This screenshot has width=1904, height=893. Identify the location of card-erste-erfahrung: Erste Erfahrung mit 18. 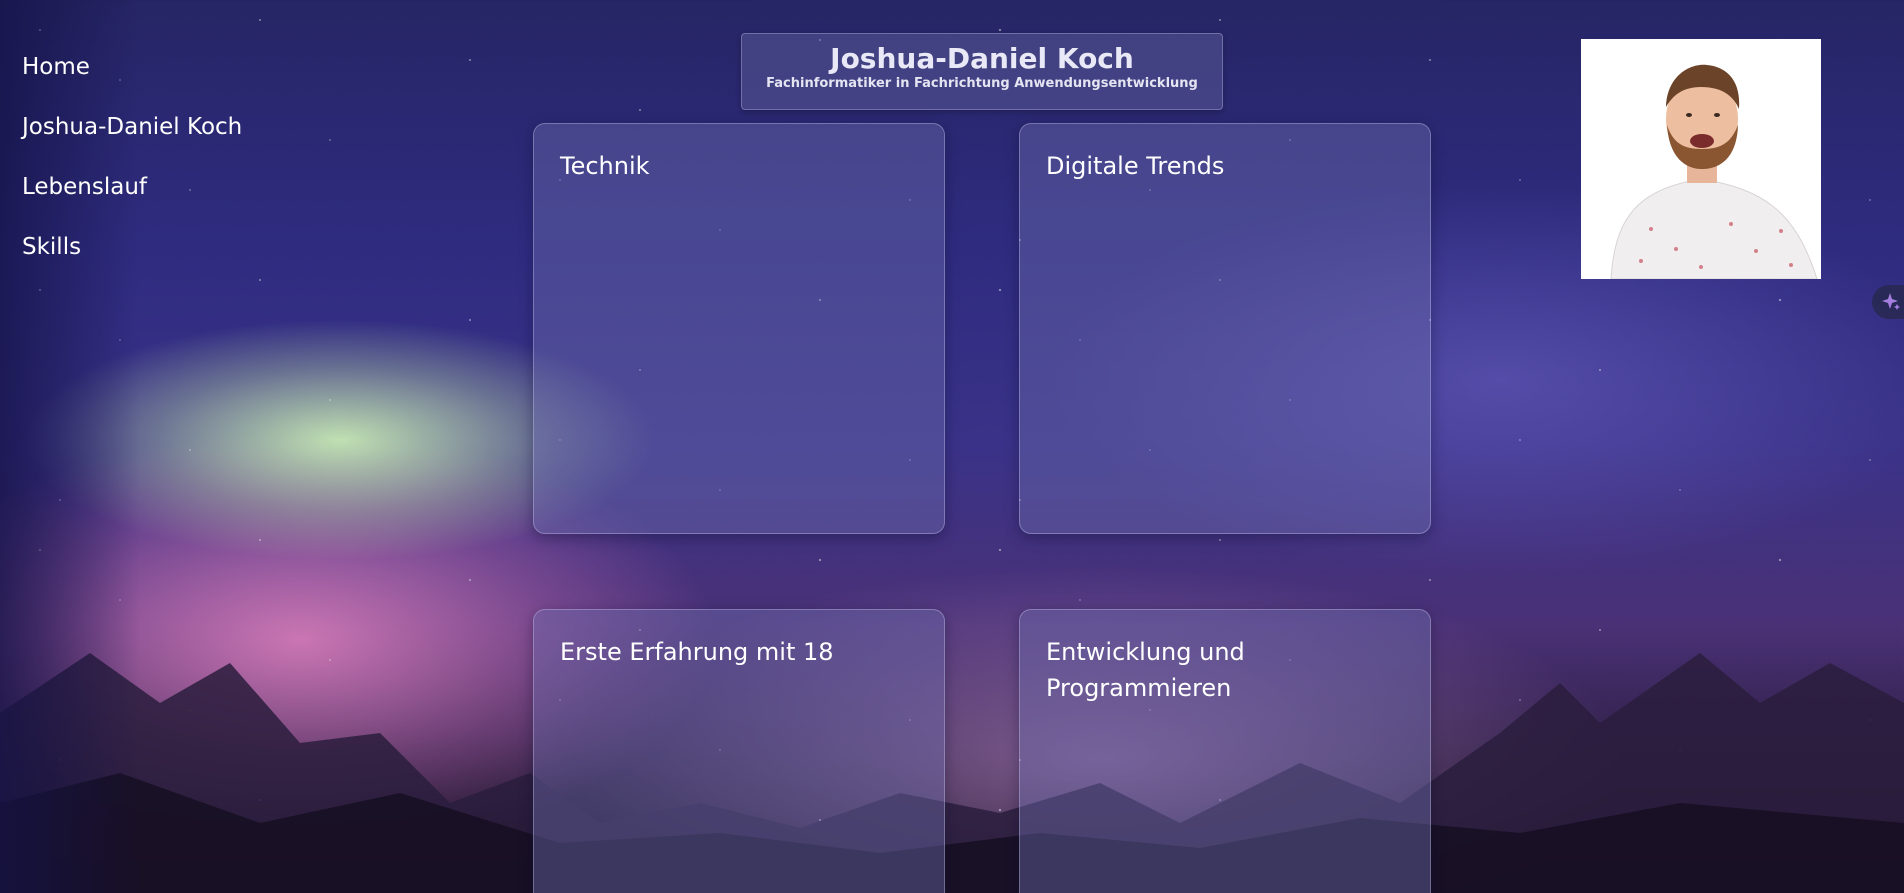
(739, 751).